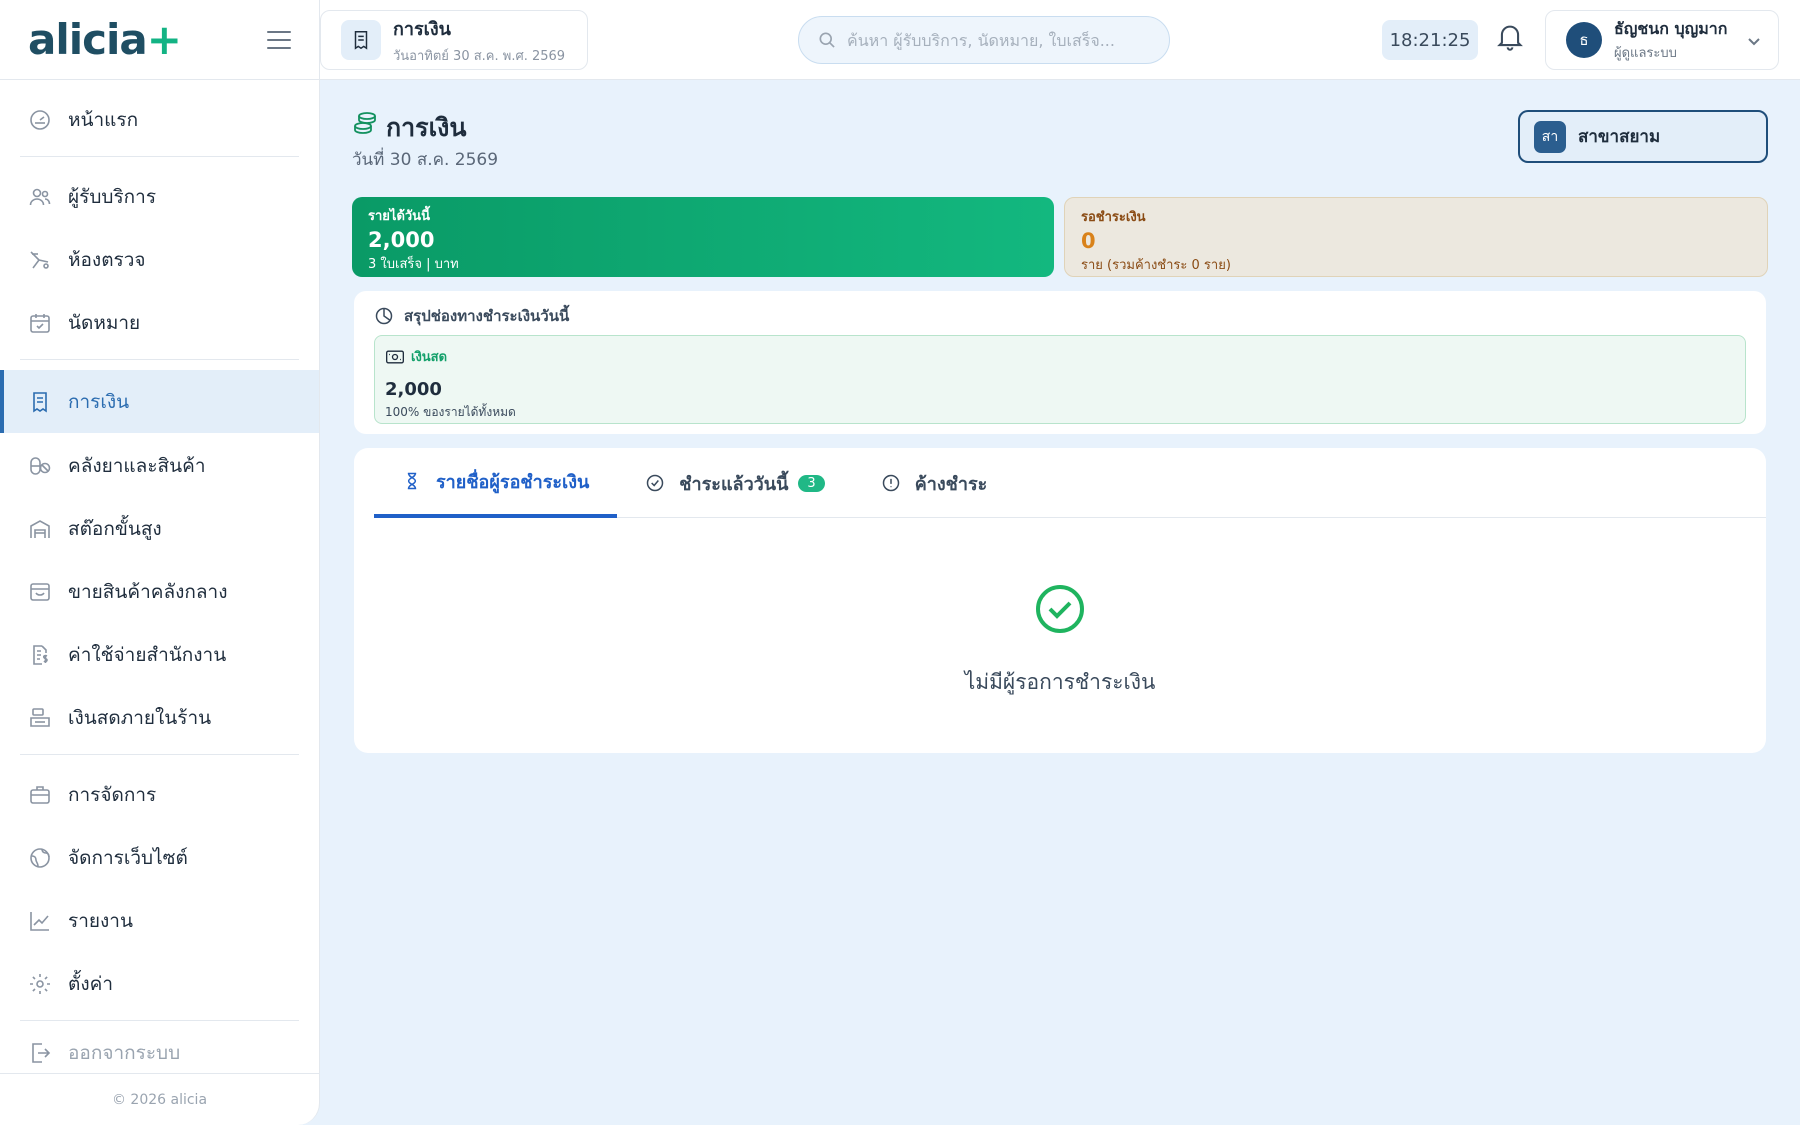  I want to click on tab-label: ค้างชำระ, so click(951, 484).